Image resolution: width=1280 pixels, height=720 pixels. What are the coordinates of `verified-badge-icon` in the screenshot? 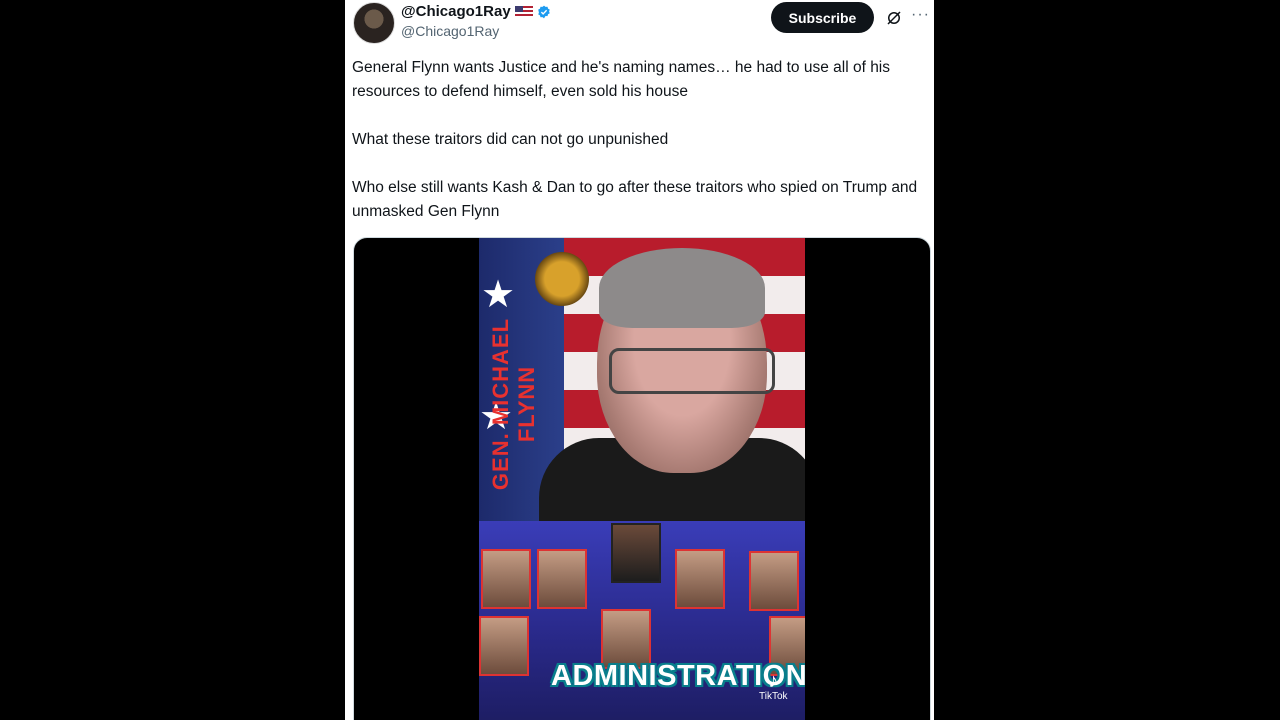 It's located at (543, 11).